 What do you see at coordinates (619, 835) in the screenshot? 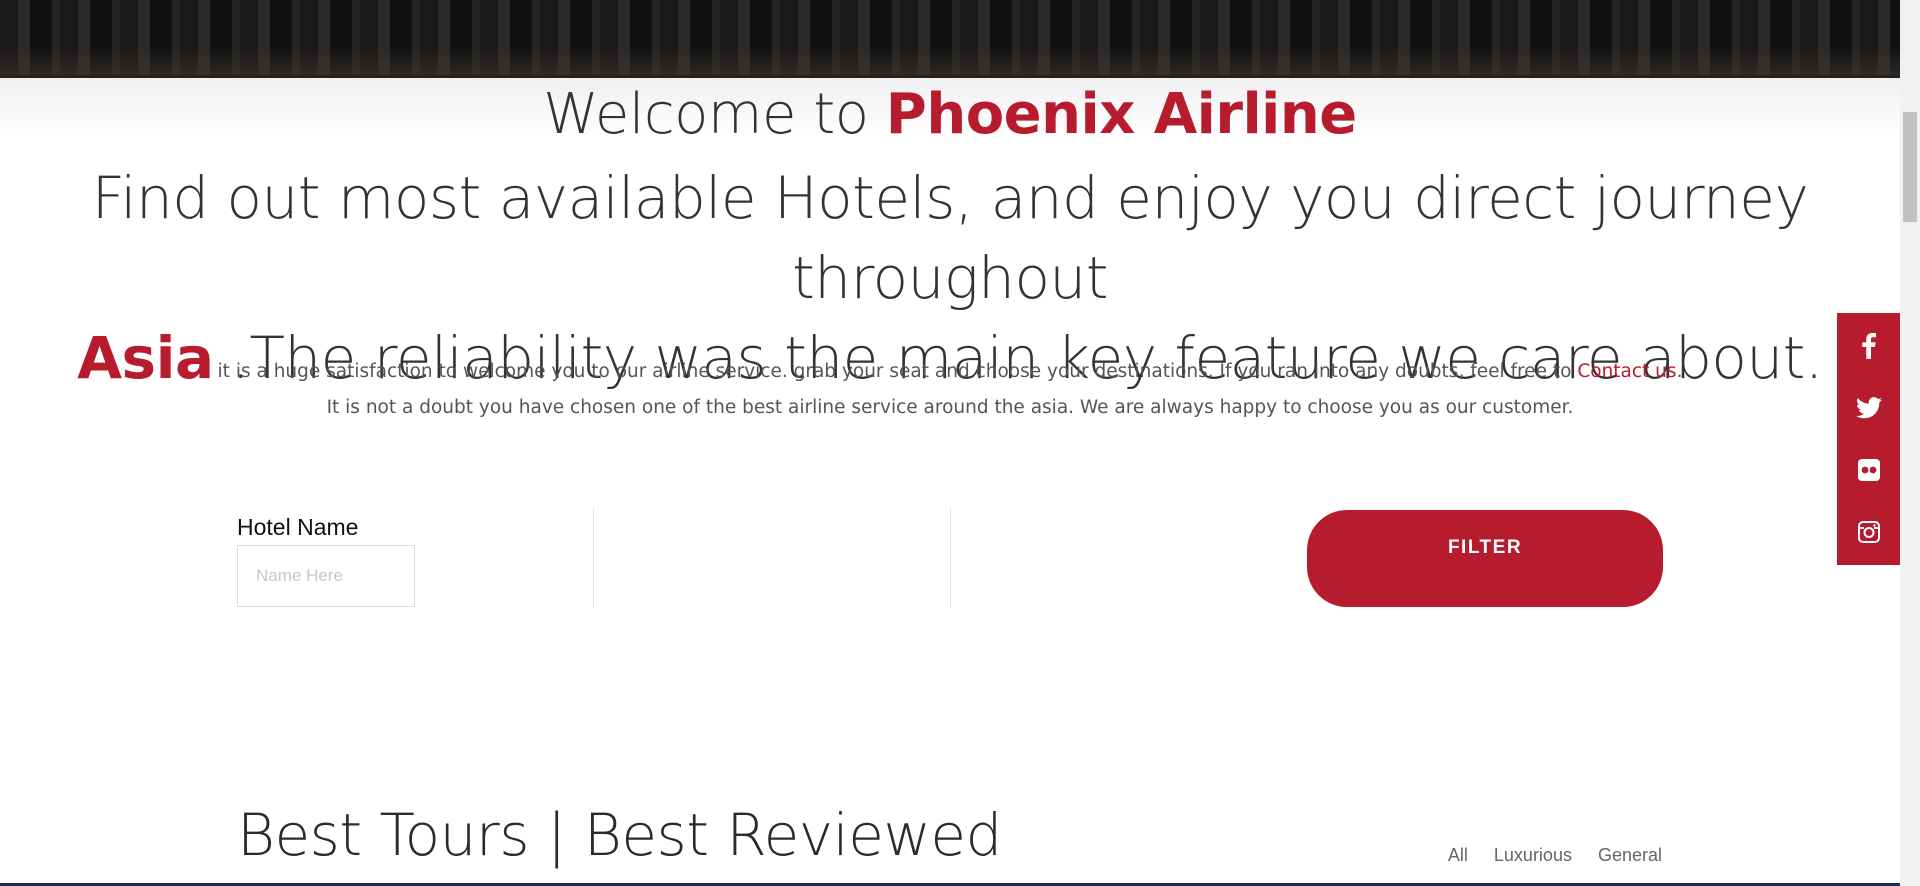
I see `best-tours-title: Best Tours | Best Reviewed` at bounding box center [619, 835].